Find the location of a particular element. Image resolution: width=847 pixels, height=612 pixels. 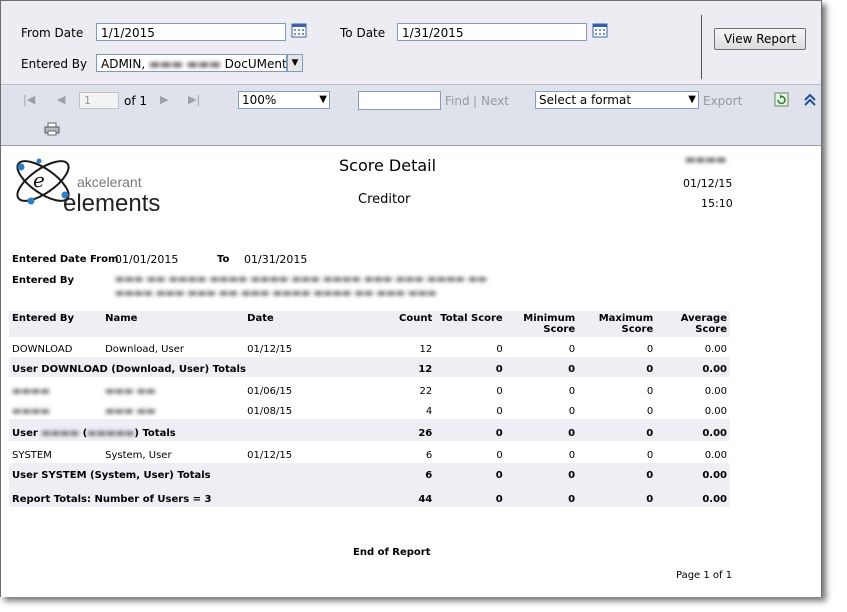

totals-label: Report Totals: Number of Users = 3 is located at coordinates (186, 495).